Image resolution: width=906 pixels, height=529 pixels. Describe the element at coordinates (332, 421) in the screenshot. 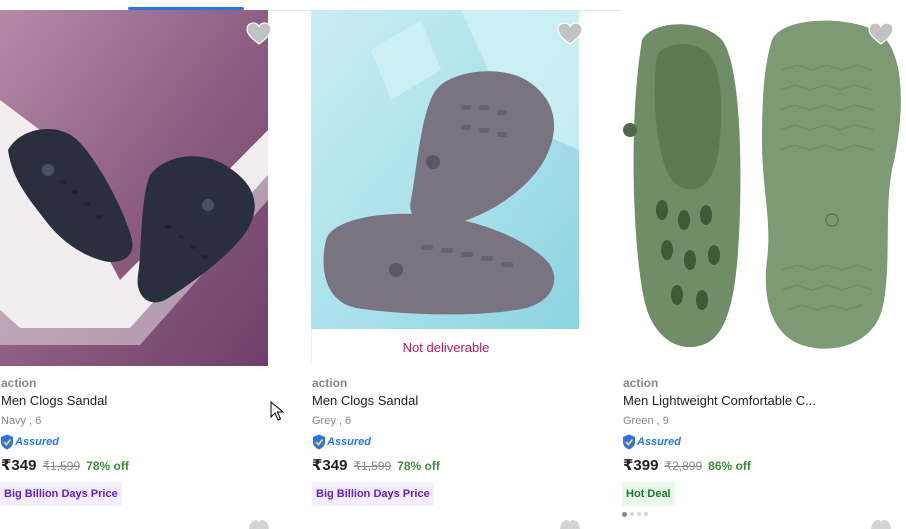

I see `product-variant: Grey , 6` at that location.